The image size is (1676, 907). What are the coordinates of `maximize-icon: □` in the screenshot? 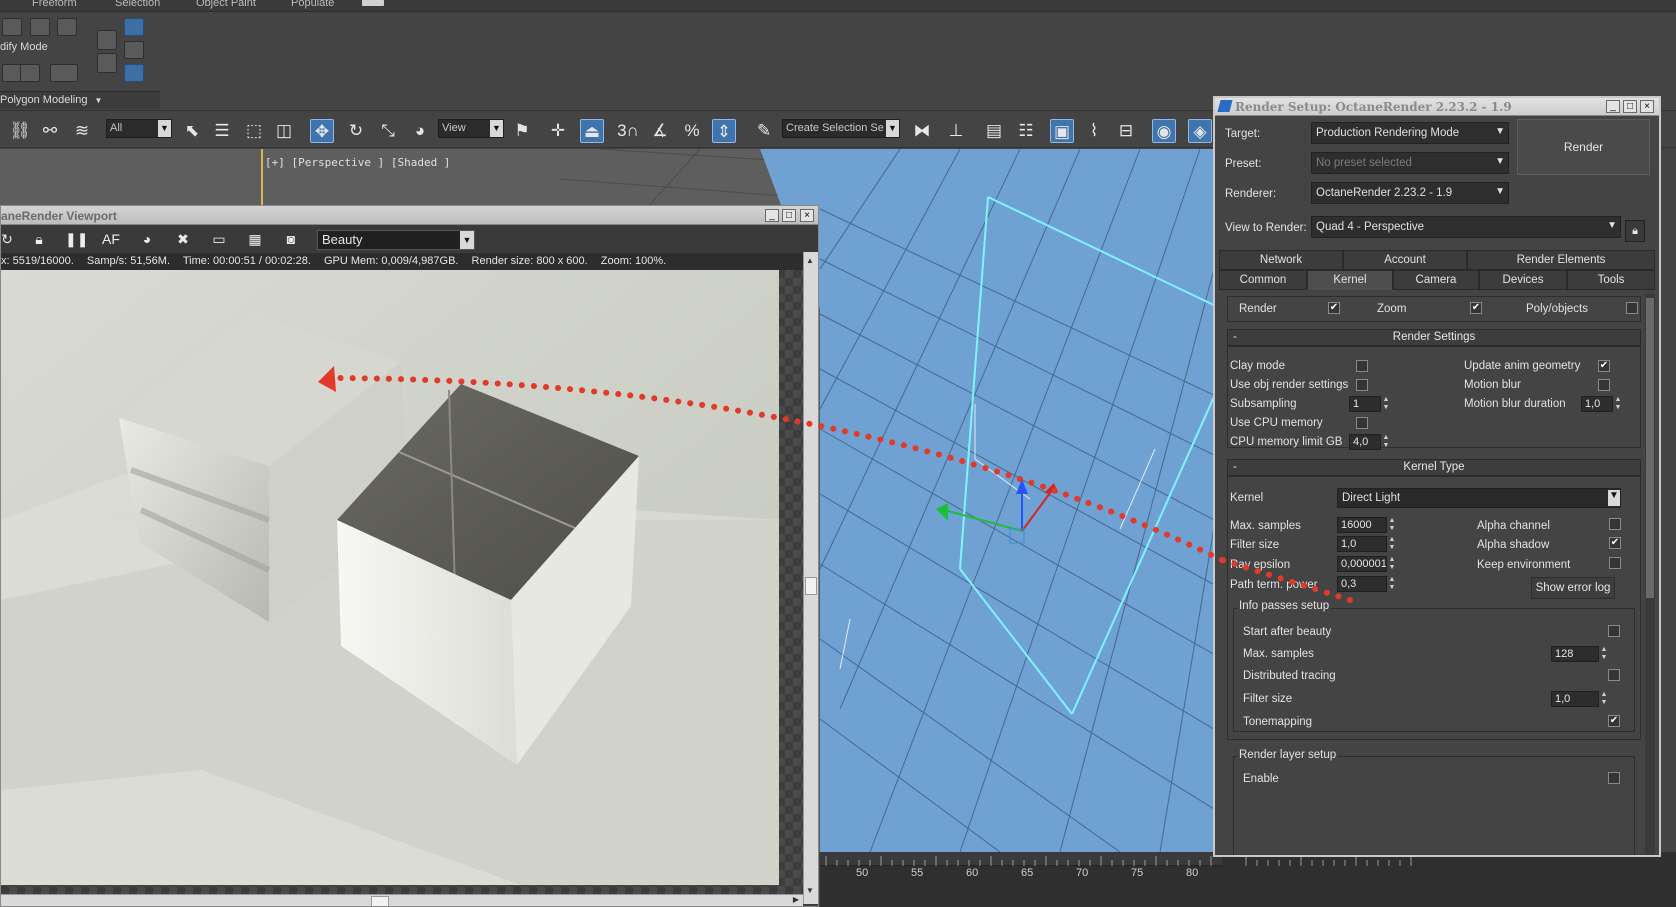 It's located at (789, 215).